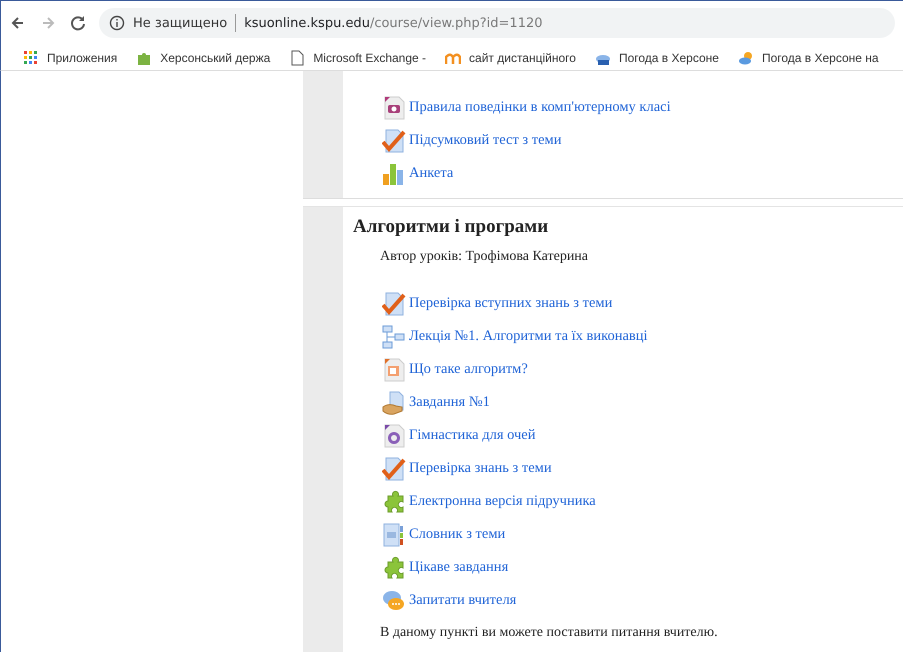  What do you see at coordinates (445, 567) in the screenshot?
I see `activity-link: Цікаве завдання` at bounding box center [445, 567].